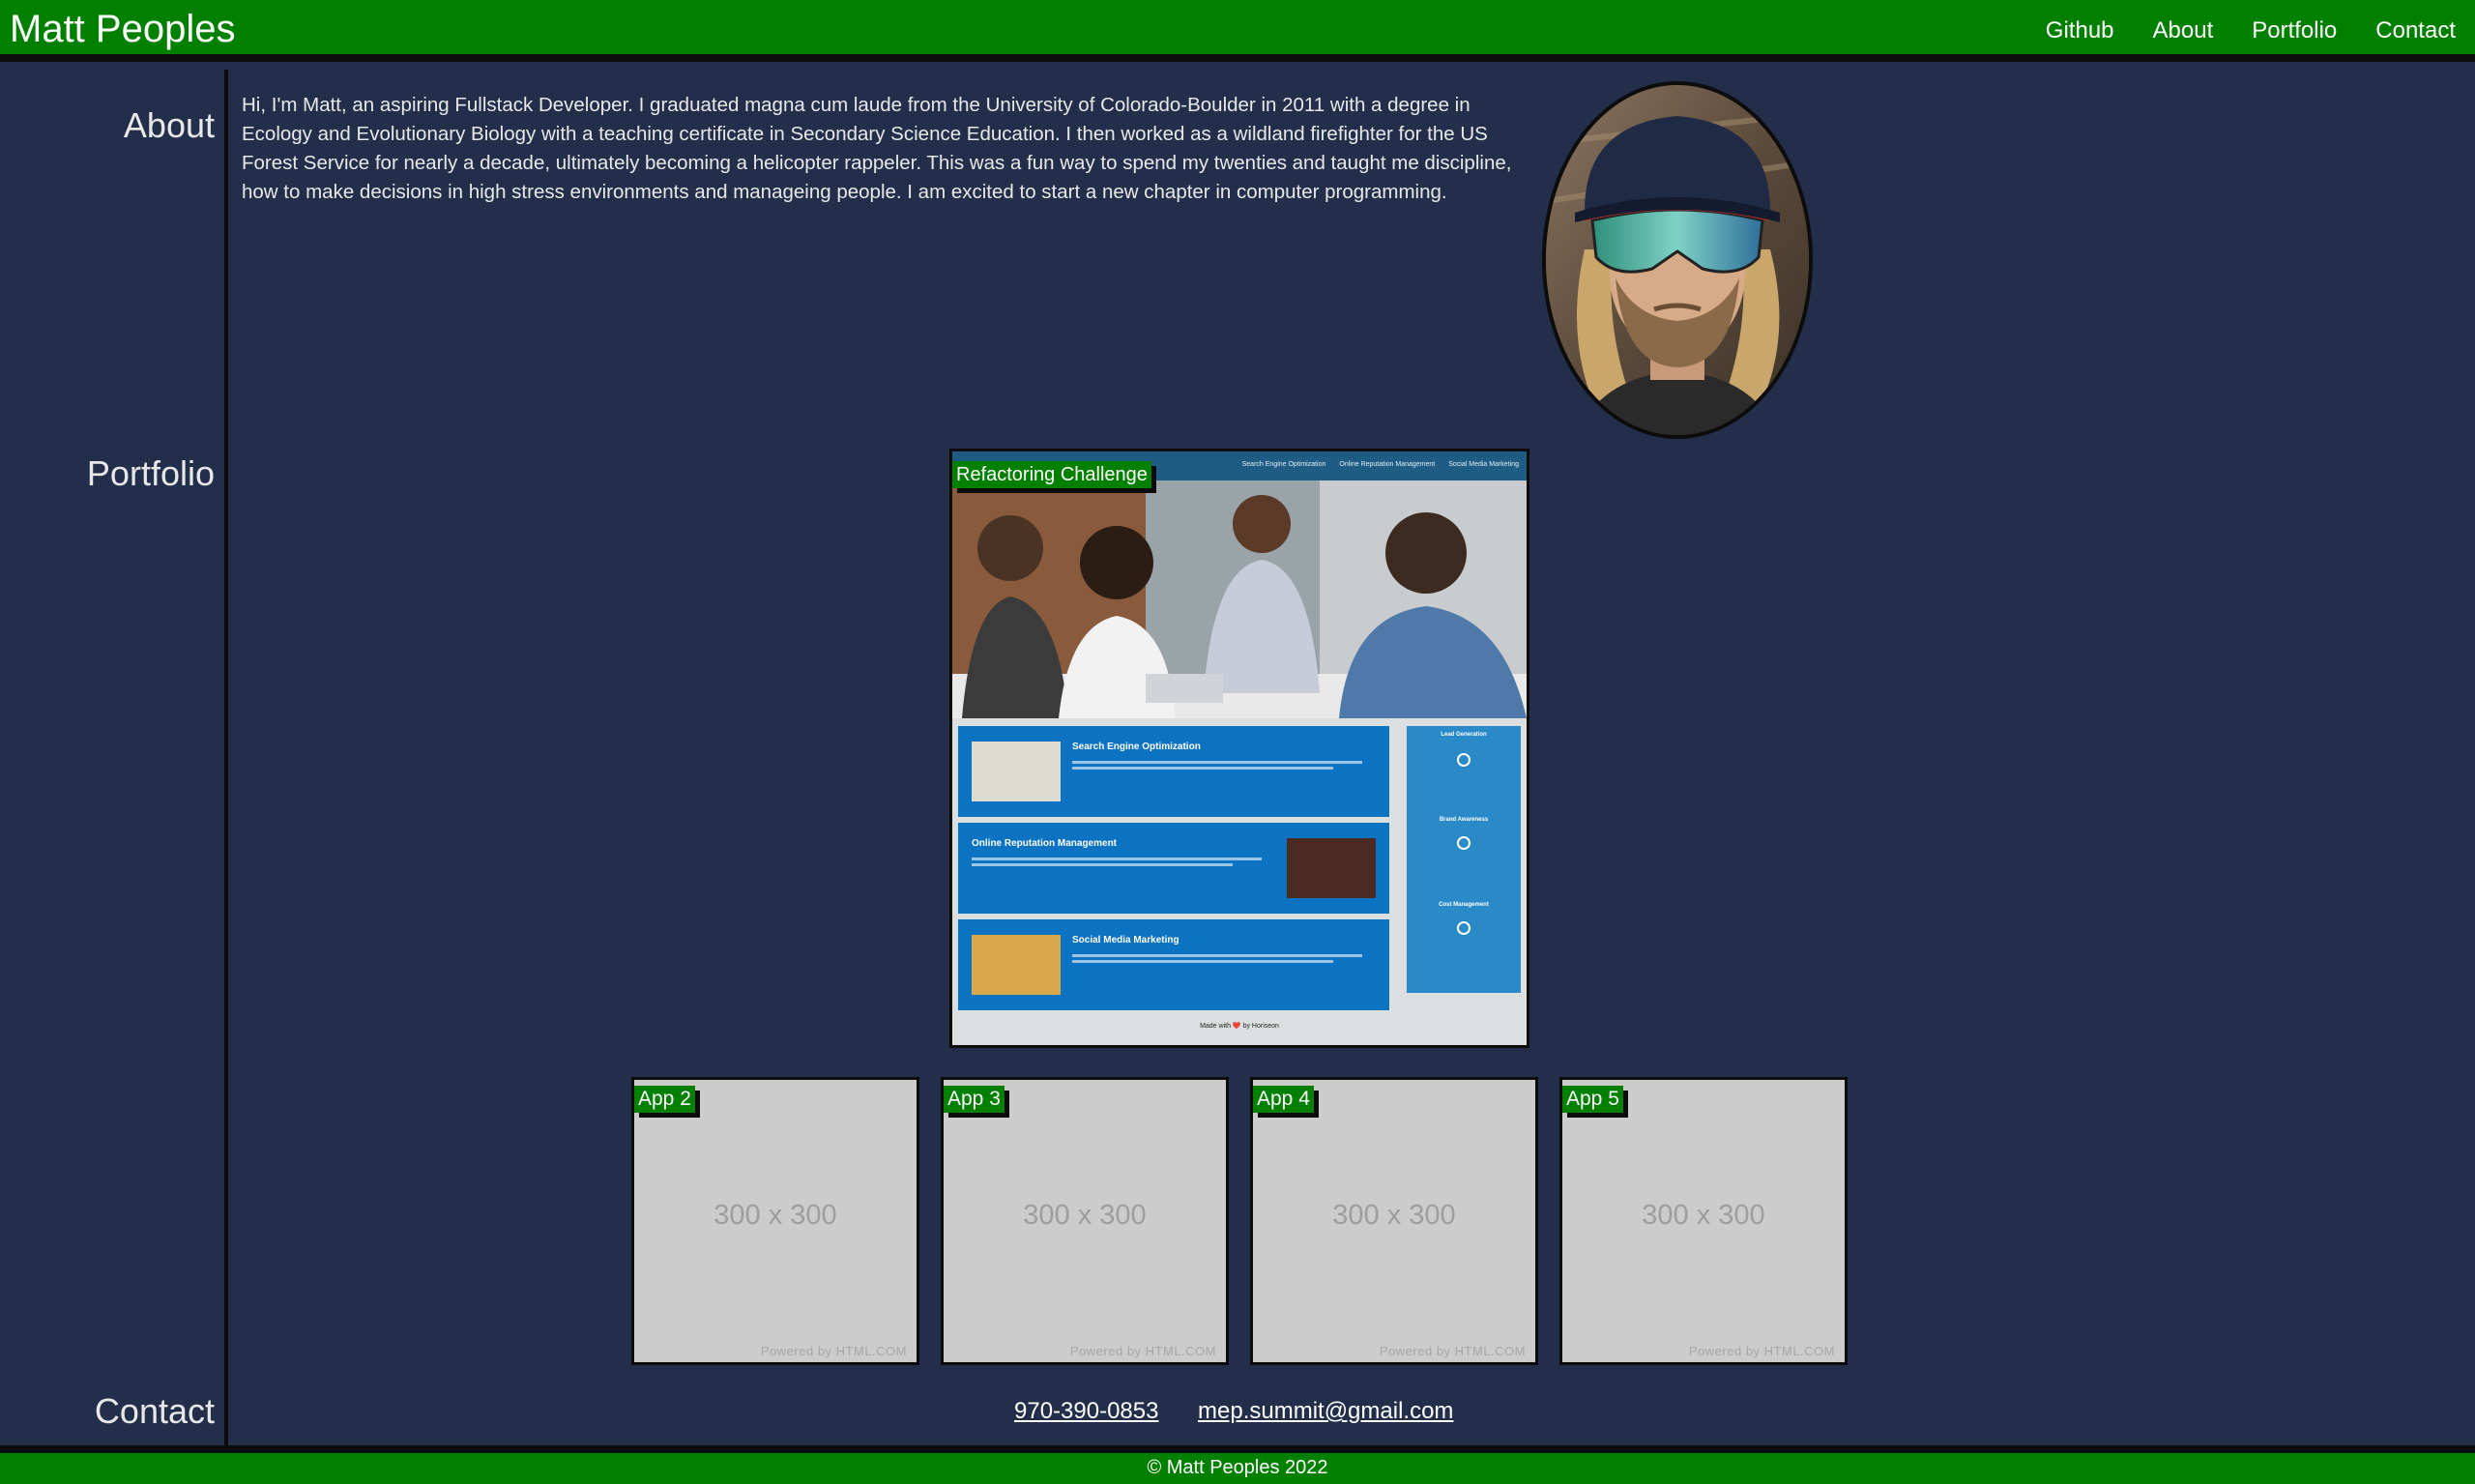  Describe the element at coordinates (1483, 465) in the screenshot. I see `mock-nav-item: Social Media Marketing` at that location.